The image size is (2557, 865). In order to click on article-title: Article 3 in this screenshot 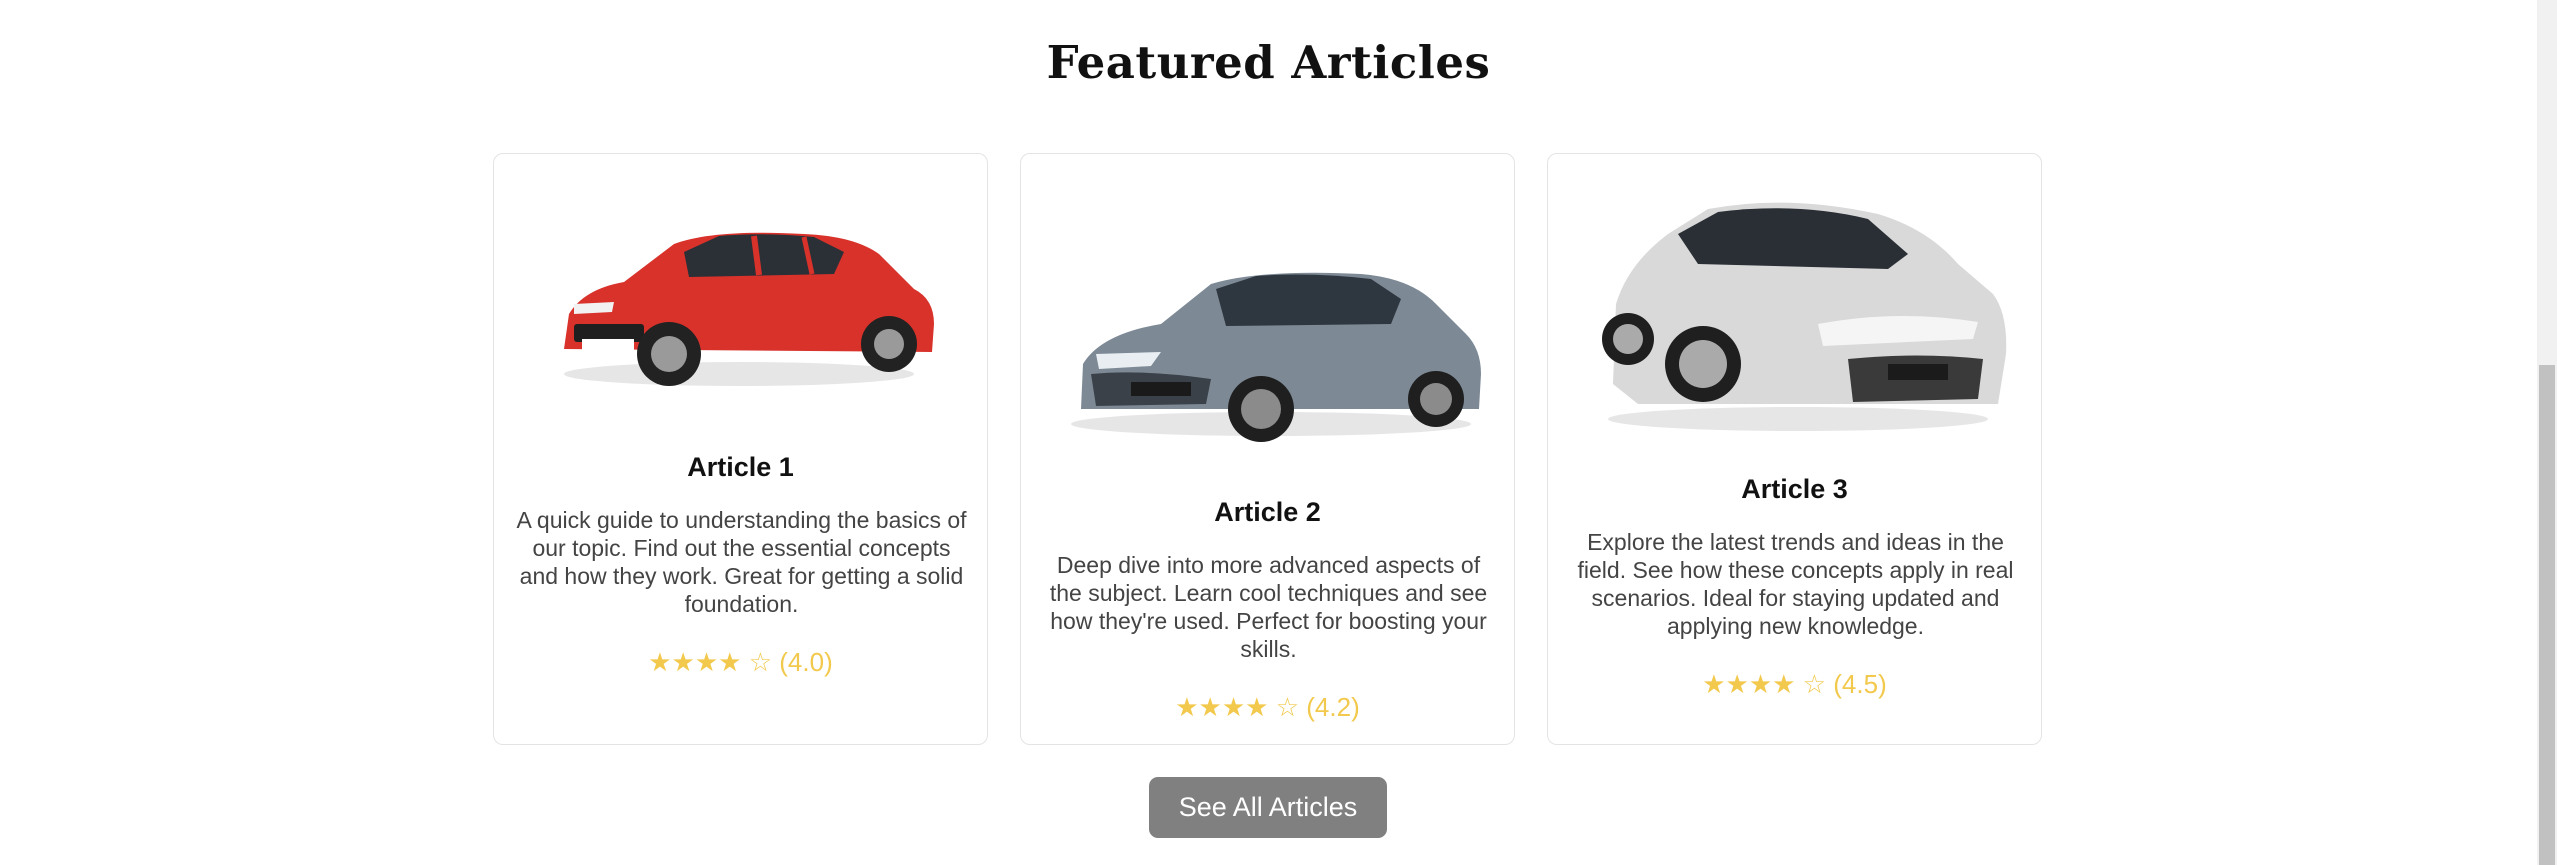, I will do `click(1794, 489)`.